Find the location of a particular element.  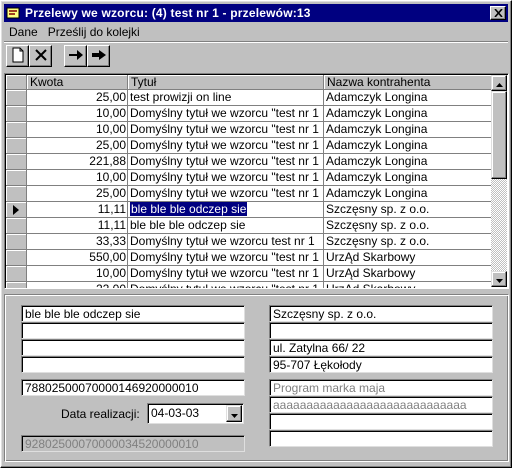

recipient-line-1-field: Szczęsny sp. z o.o. is located at coordinates (381, 313).